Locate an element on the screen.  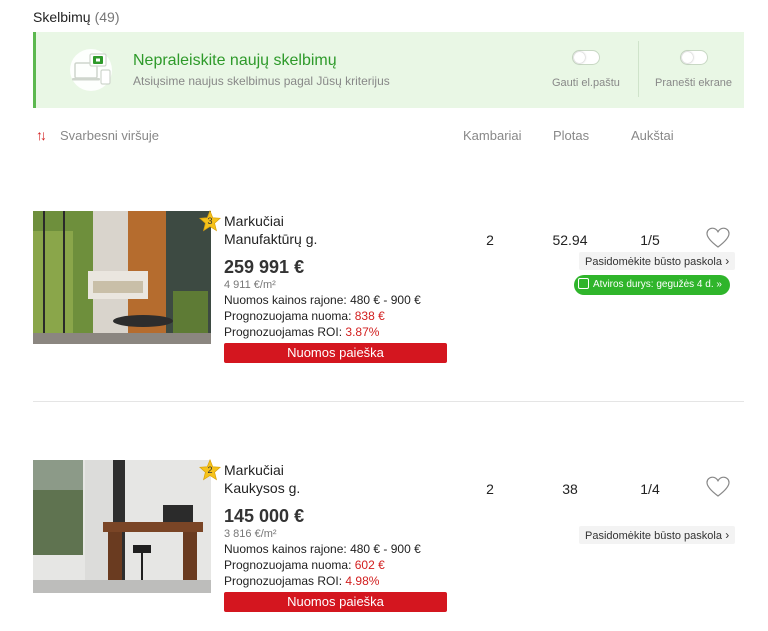
listings-count-title: Skelbimų (49) is located at coordinates (76, 17).